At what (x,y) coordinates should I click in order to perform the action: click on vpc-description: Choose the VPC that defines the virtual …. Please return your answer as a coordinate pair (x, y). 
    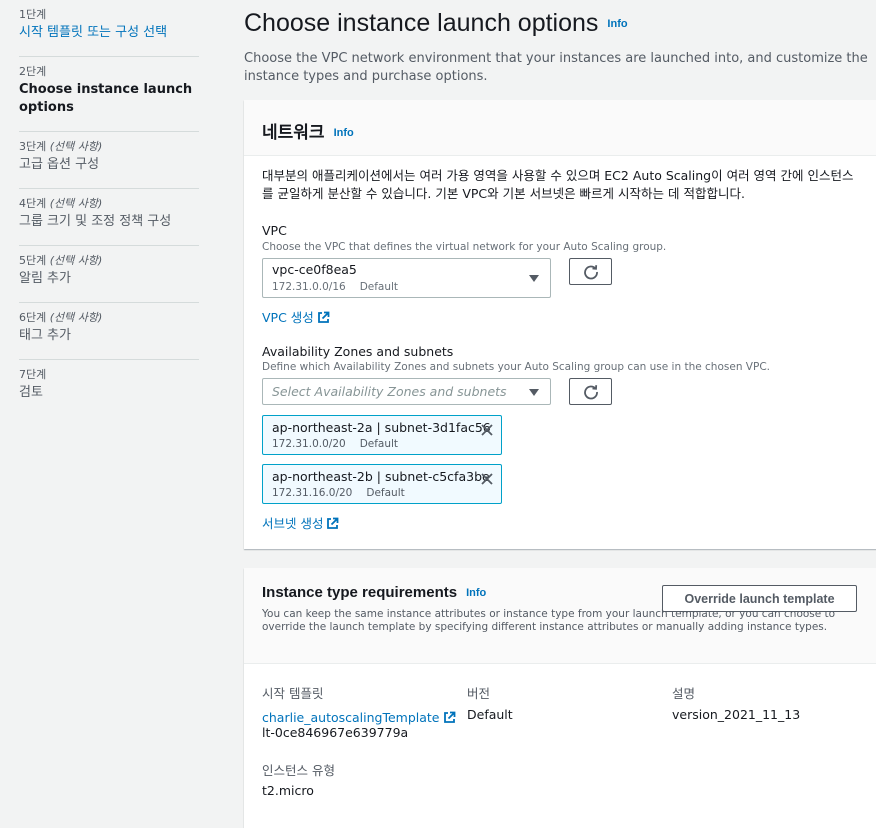
    Looking at the image, I should click on (464, 247).